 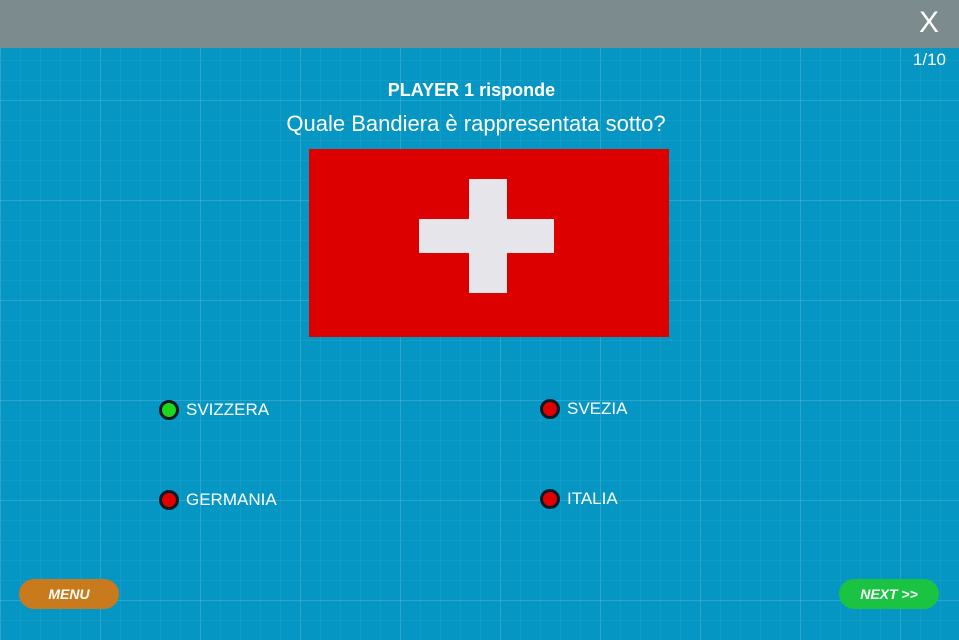 I want to click on next-button: NEXT >>, so click(x=889, y=594).